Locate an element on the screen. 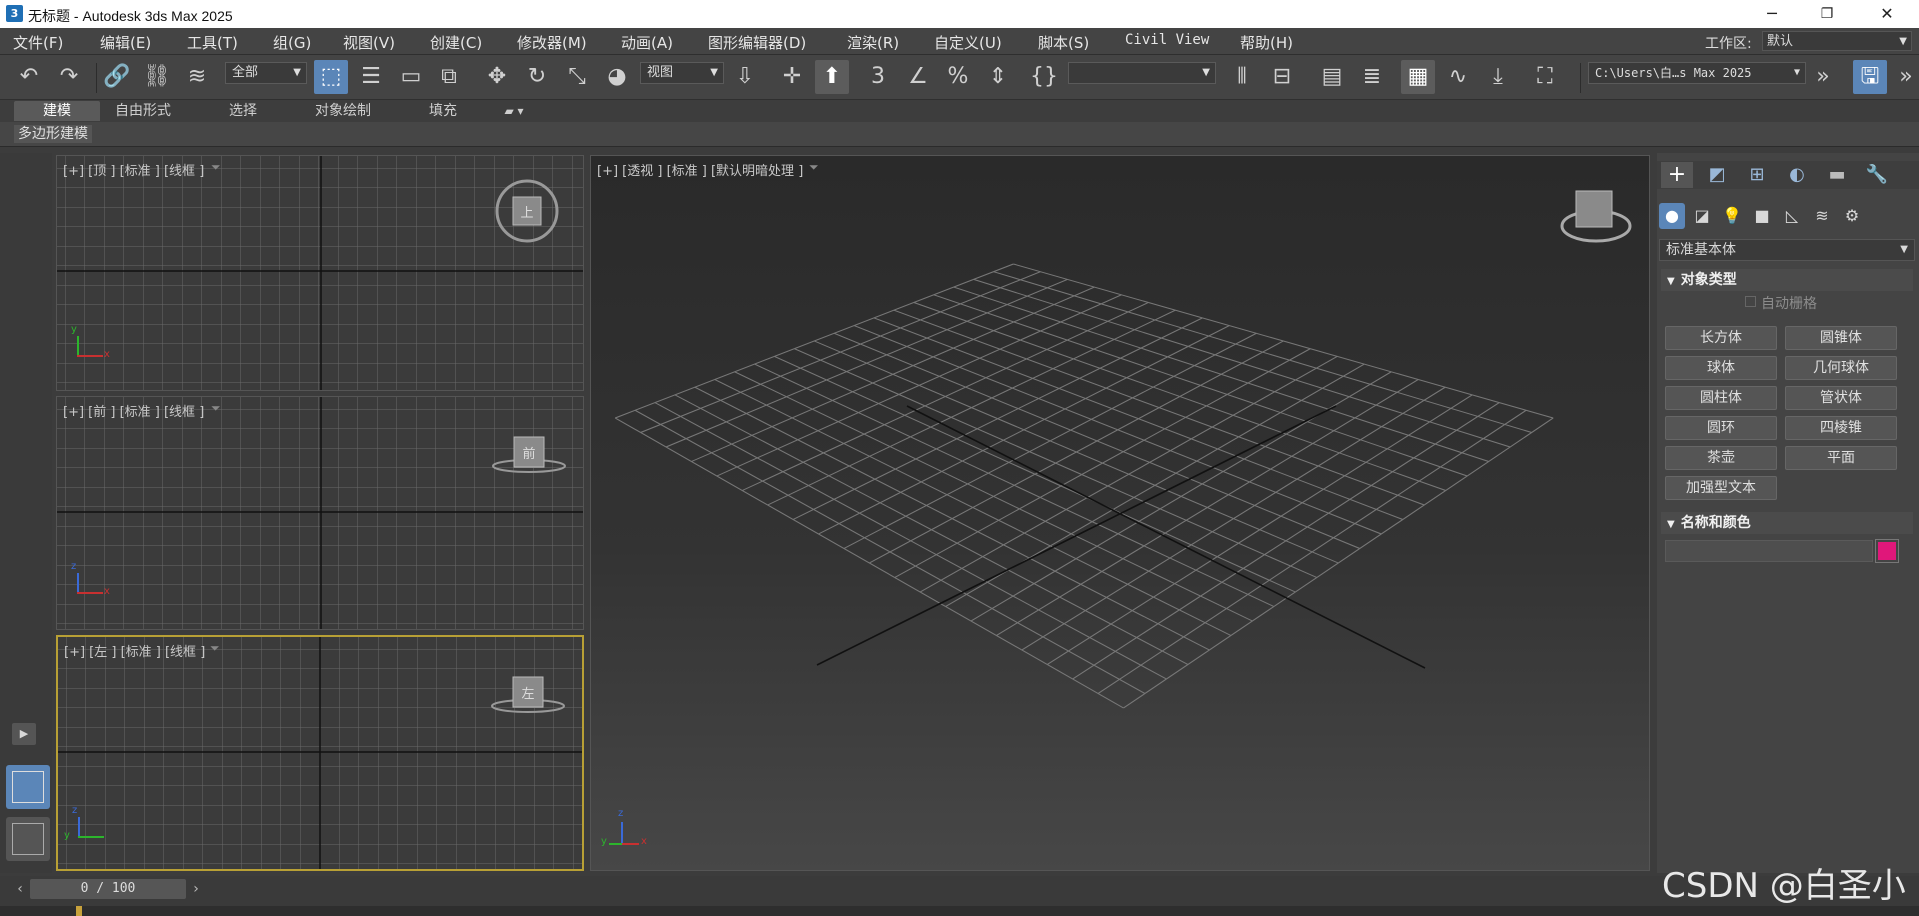 The width and height of the screenshot is (1919, 916). menu-customize: 自定义(U) is located at coordinates (968, 42).